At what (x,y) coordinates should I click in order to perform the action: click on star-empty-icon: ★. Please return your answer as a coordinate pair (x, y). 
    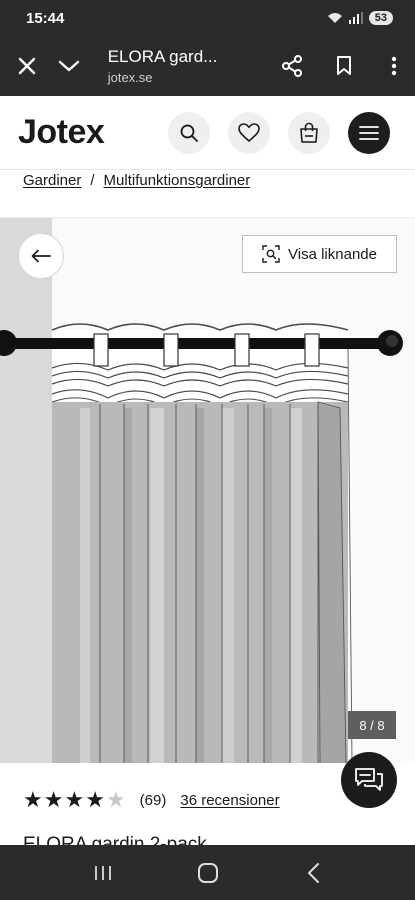
    Looking at the image, I should click on (115, 799).